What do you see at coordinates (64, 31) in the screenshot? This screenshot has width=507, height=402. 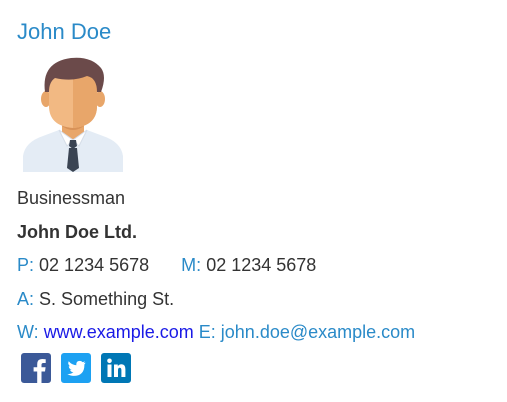 I see `signature-name: John Doe` at bounding box center [64, 31].